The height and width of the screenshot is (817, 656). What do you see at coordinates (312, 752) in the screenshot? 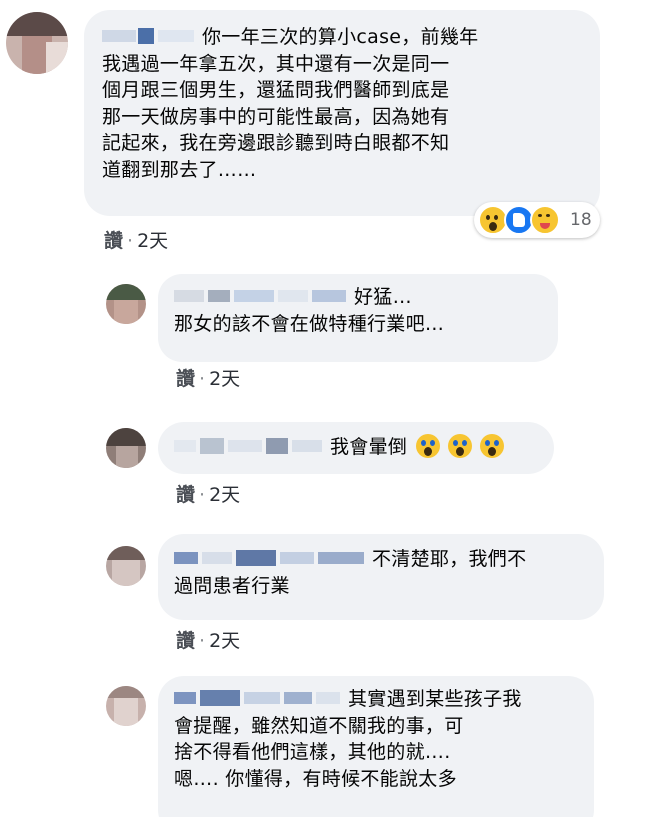
I see `comment-line: 捨不得看他們這樣，其他的就….` at bounding box center [312, 752].